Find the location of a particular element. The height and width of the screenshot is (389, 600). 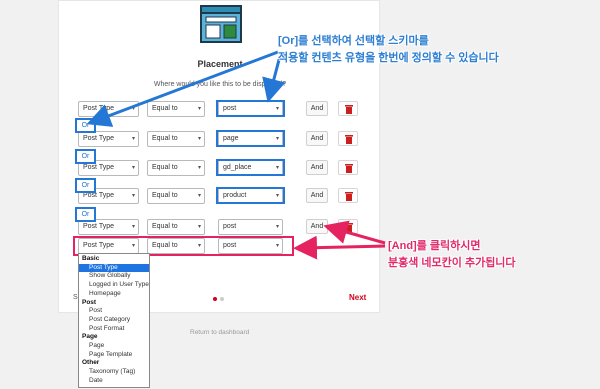

or-annotation-line1: [Or]를 선택하여 선택할 스키마를 is located at coordinates (353, 41).